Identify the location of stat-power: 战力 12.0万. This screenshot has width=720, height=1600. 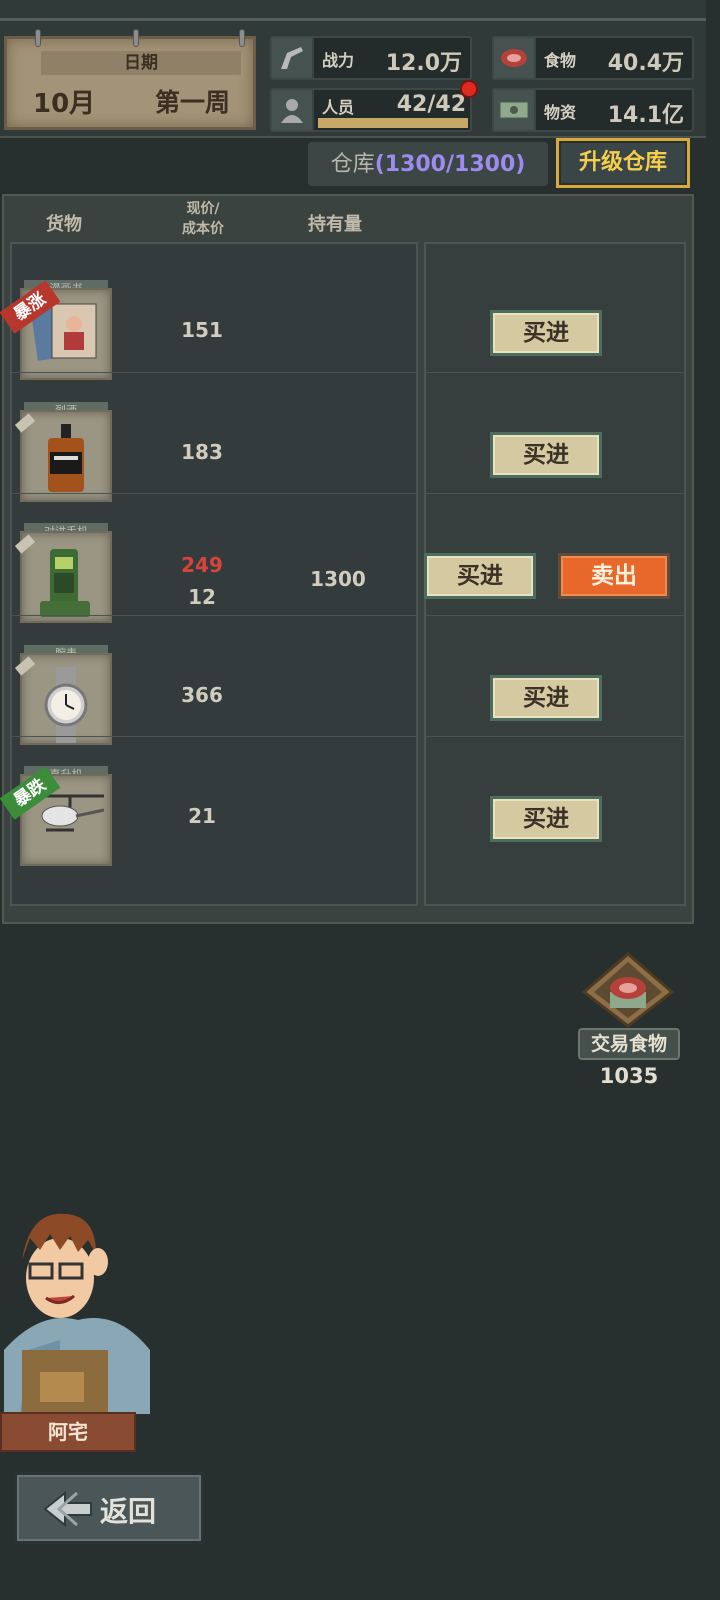
(371, 58).